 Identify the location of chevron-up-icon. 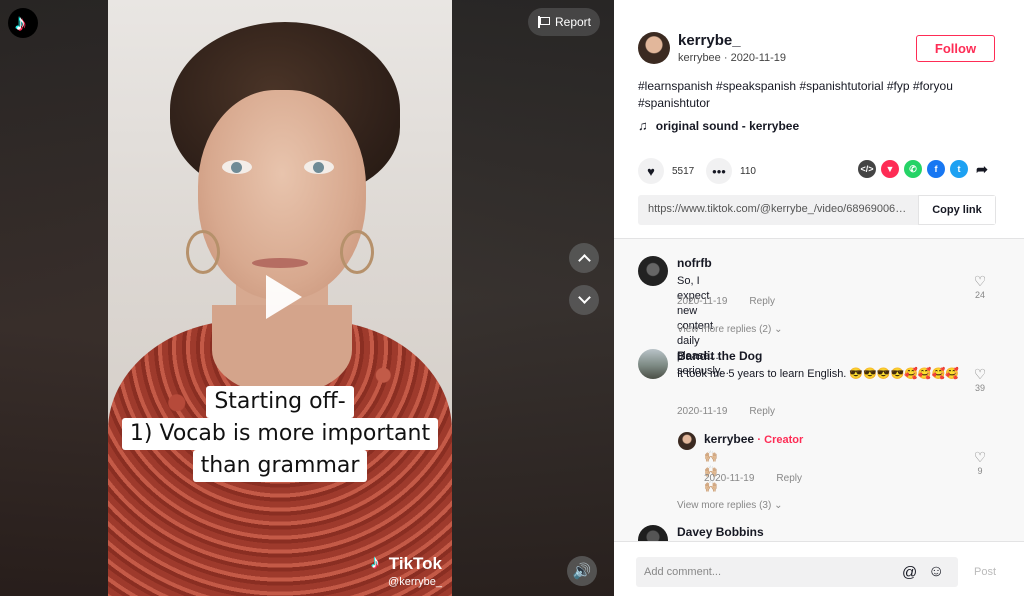
(584, 260).